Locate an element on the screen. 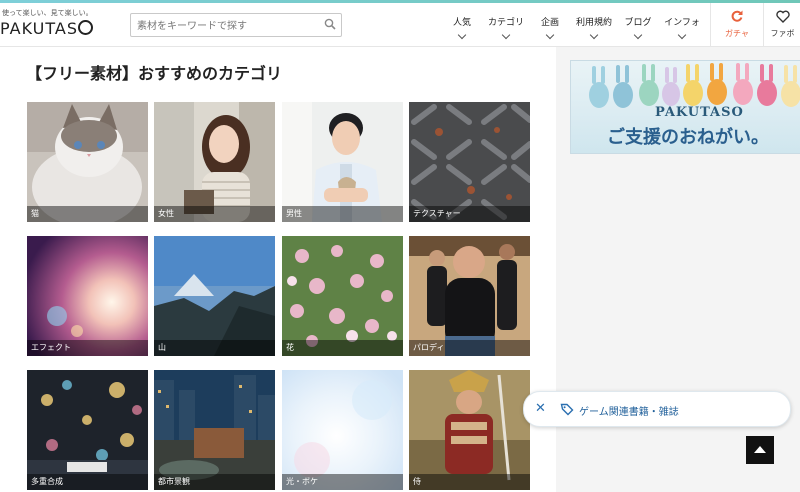 The image size is (800, 492). nav-item-info: インフォ is located at coordinates (682, 24).